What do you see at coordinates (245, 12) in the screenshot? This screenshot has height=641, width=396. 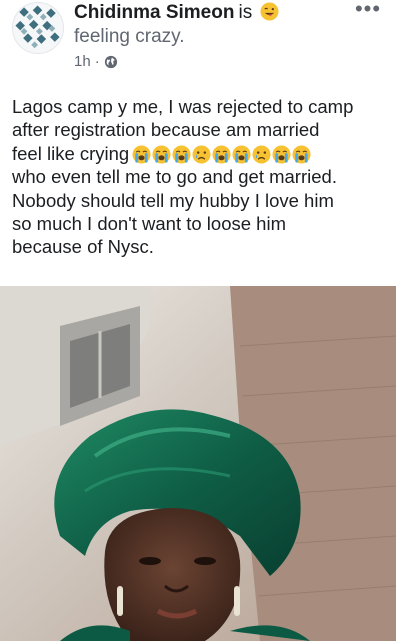 I see `author-verb: is` at bounding box center [245, 12].